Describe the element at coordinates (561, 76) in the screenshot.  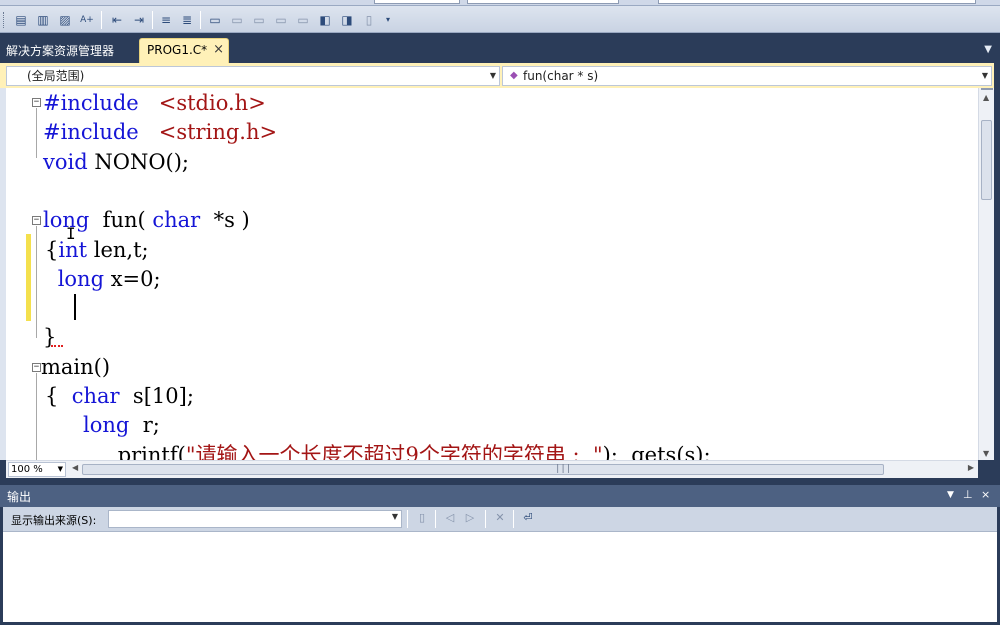
I see `member-combo-value: fun(char * s)` at that location.